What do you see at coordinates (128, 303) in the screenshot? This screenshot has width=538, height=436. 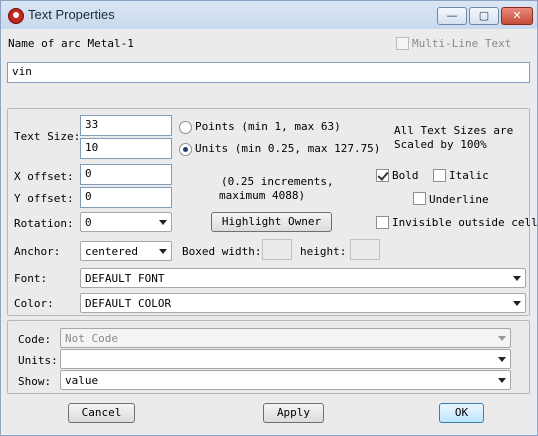 I see `color-value: DEFAULT COLOR` at bounding box center [128, 303].